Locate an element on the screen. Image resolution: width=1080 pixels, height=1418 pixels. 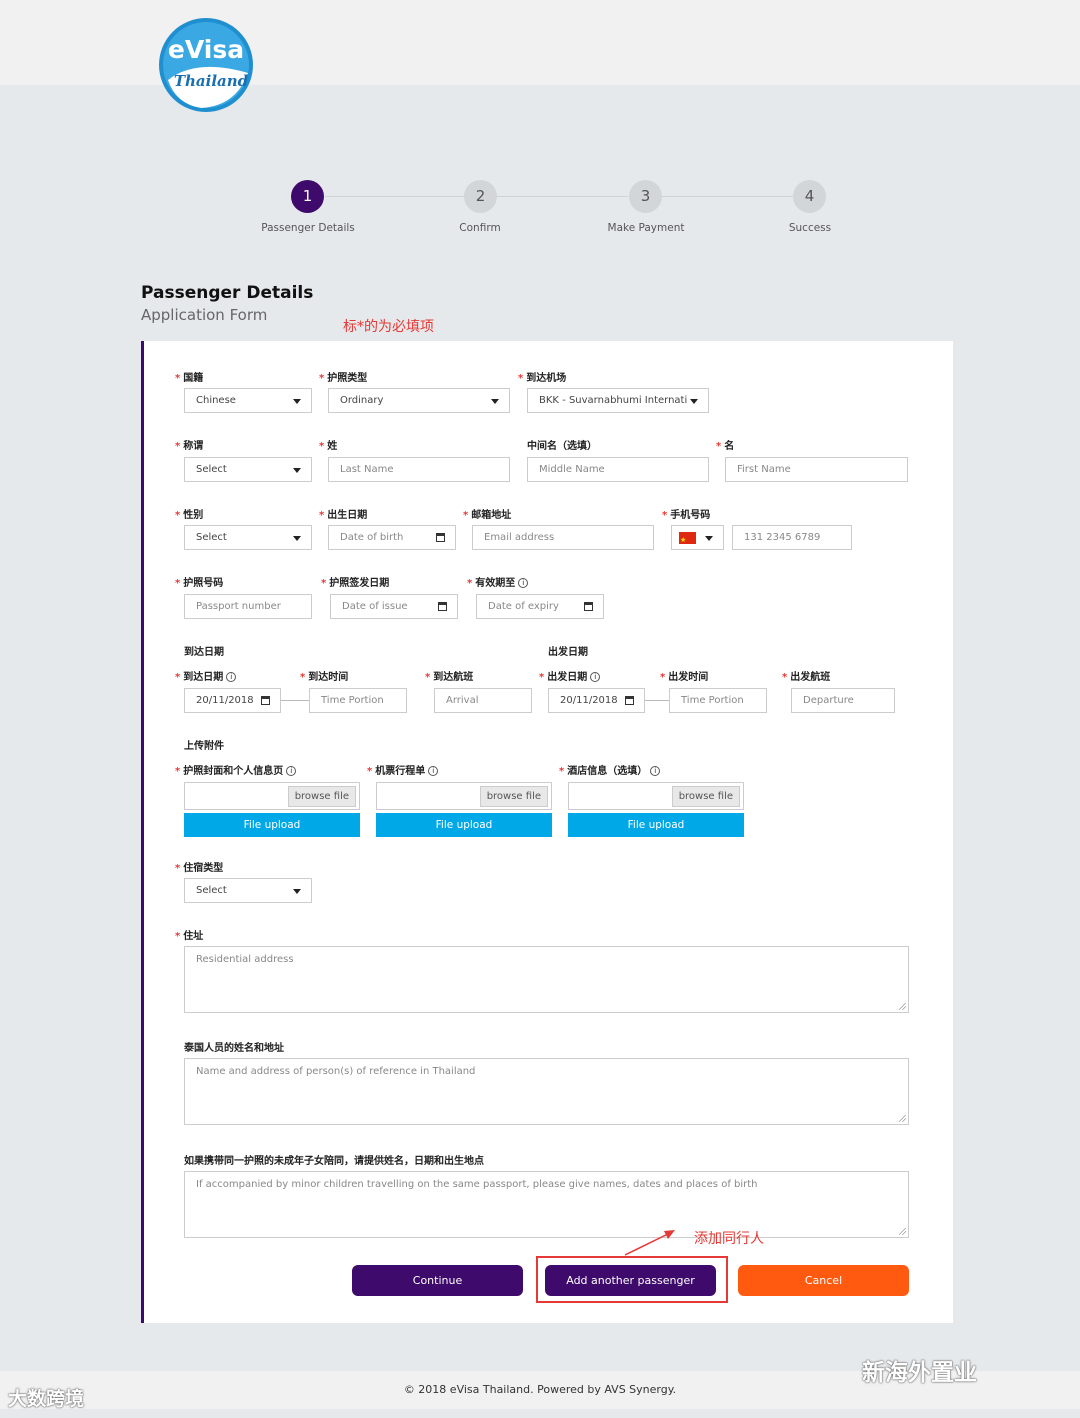
country-code-select is located at coordinates (697, 537).